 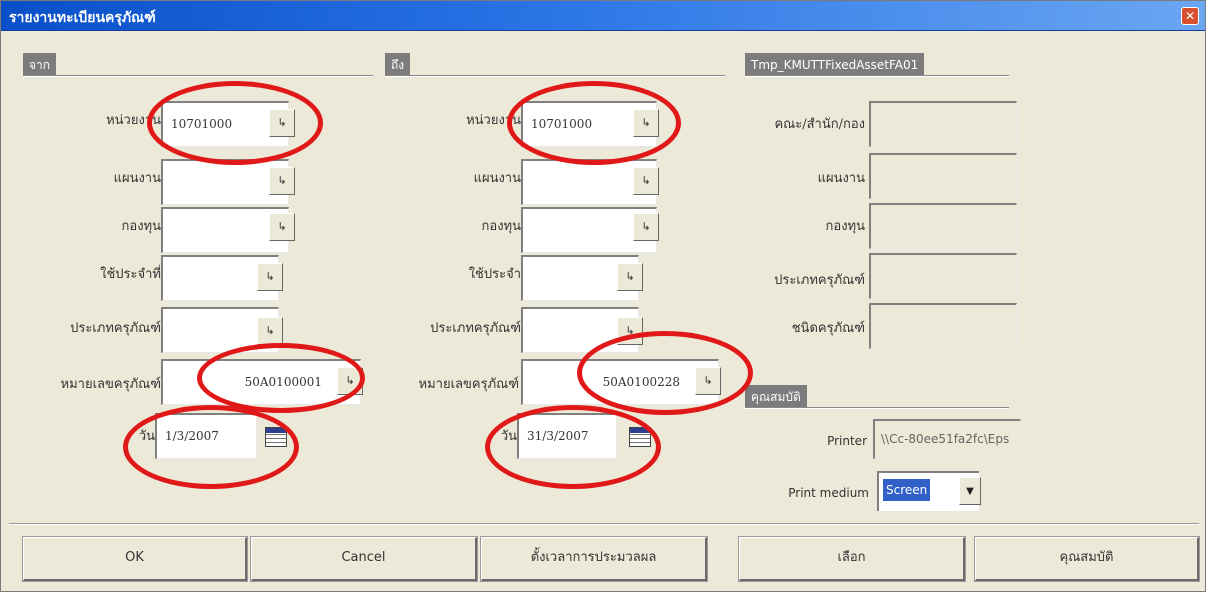 What do you see at coordinates (567, 436) in the screenshot?
I see `to-date-field: 31/3/2007` at bounding box center [567, 436].